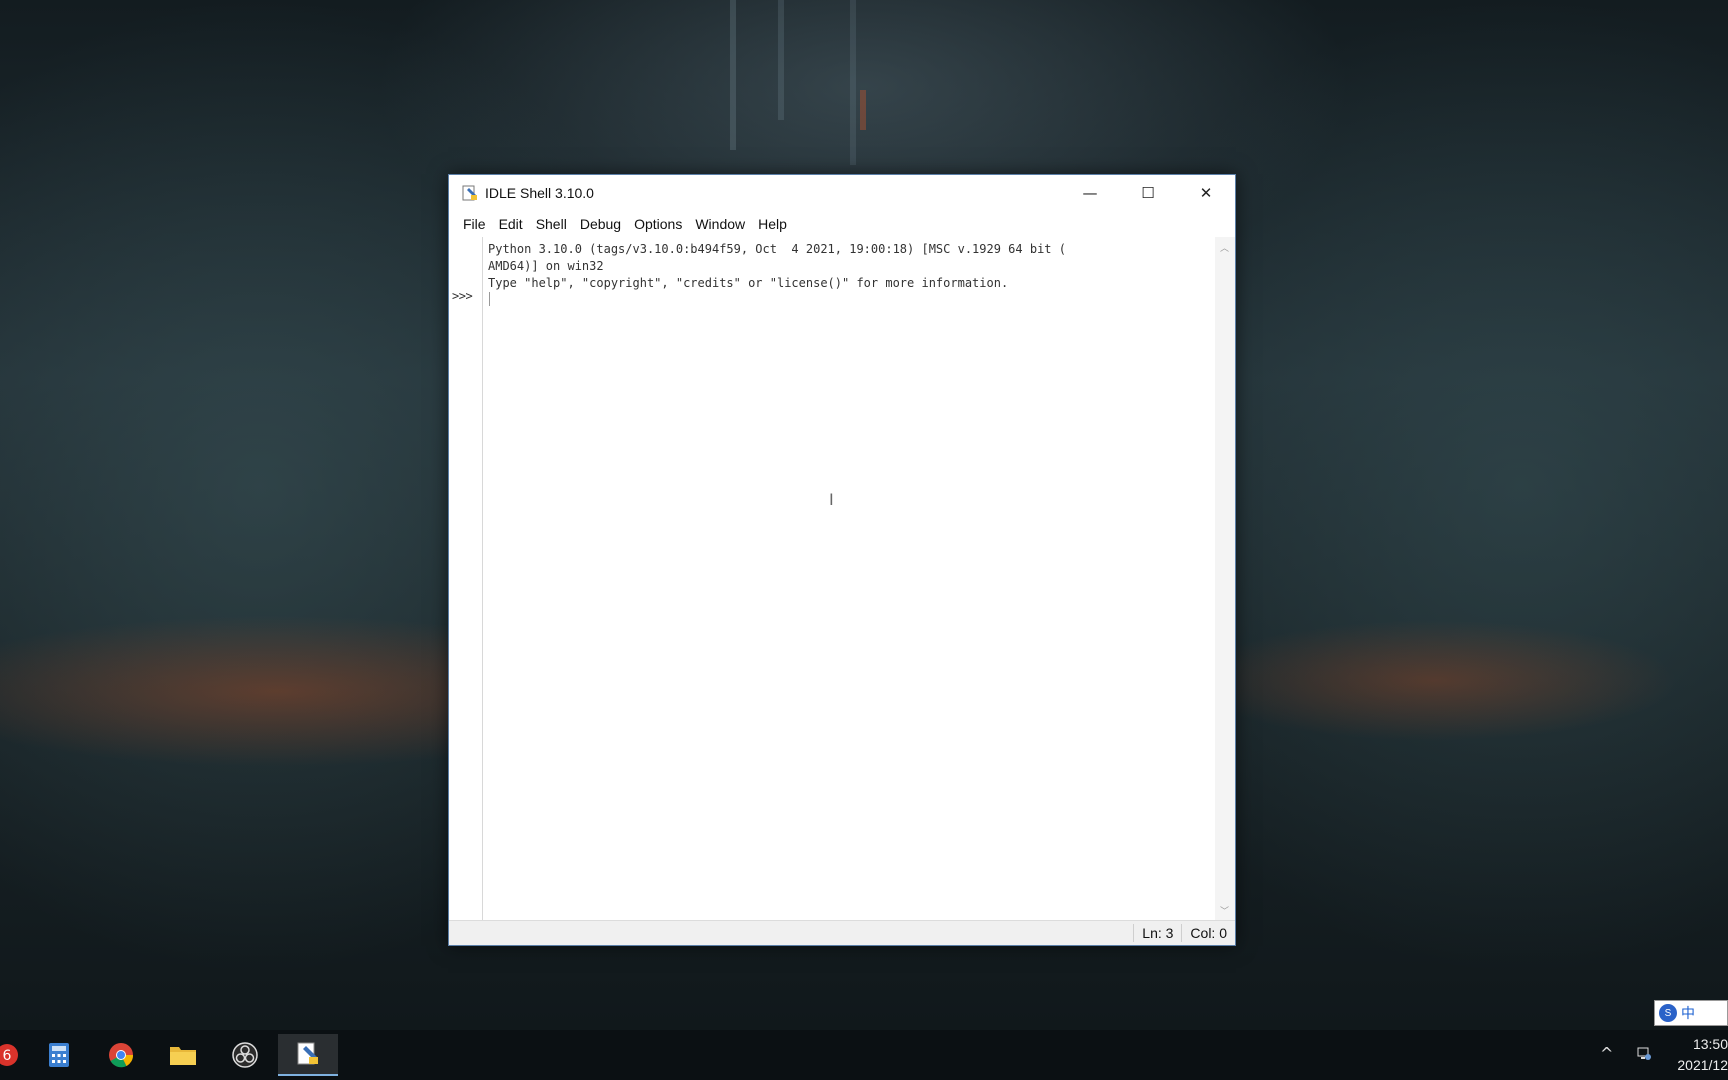  I want to click on minimize-button: —, so click(1090, 193).